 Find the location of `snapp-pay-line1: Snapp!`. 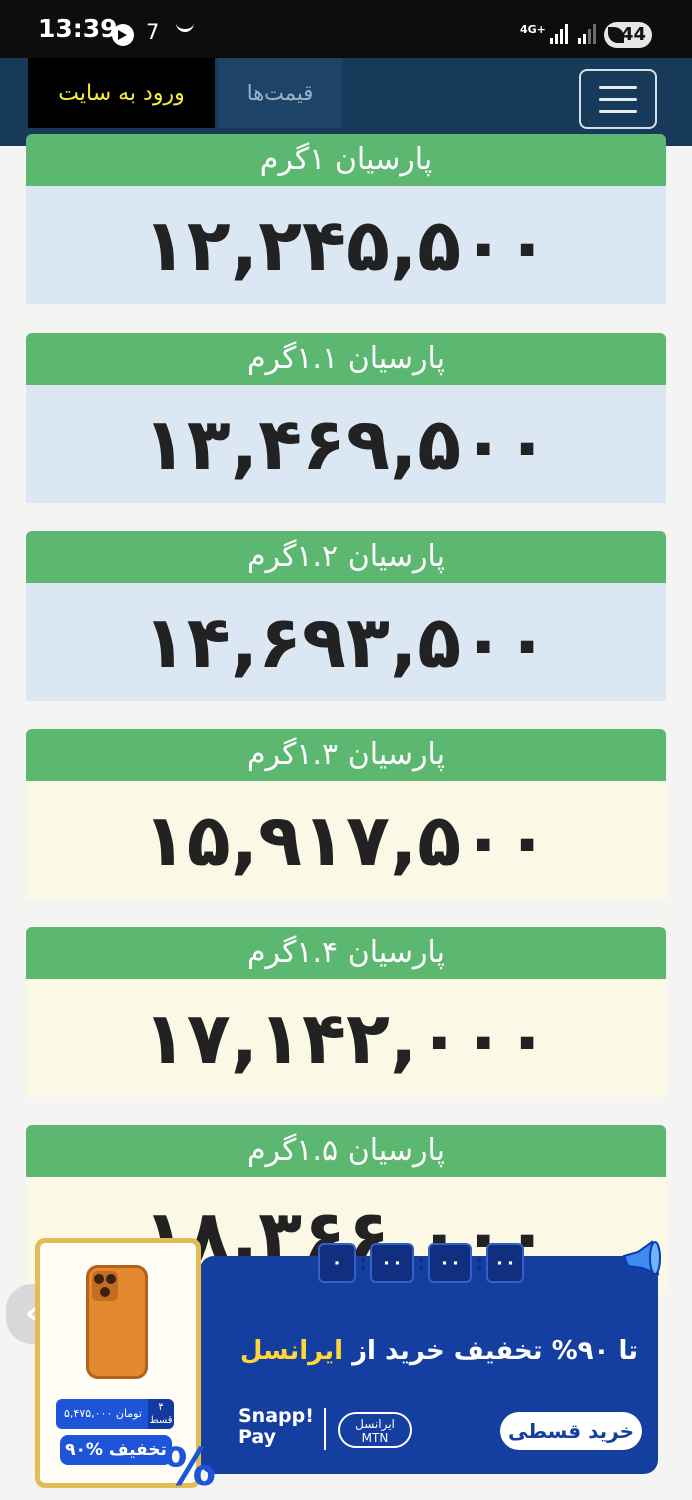

snapp-pay-line1: Snapp! is located at coordinates (276, 1416).